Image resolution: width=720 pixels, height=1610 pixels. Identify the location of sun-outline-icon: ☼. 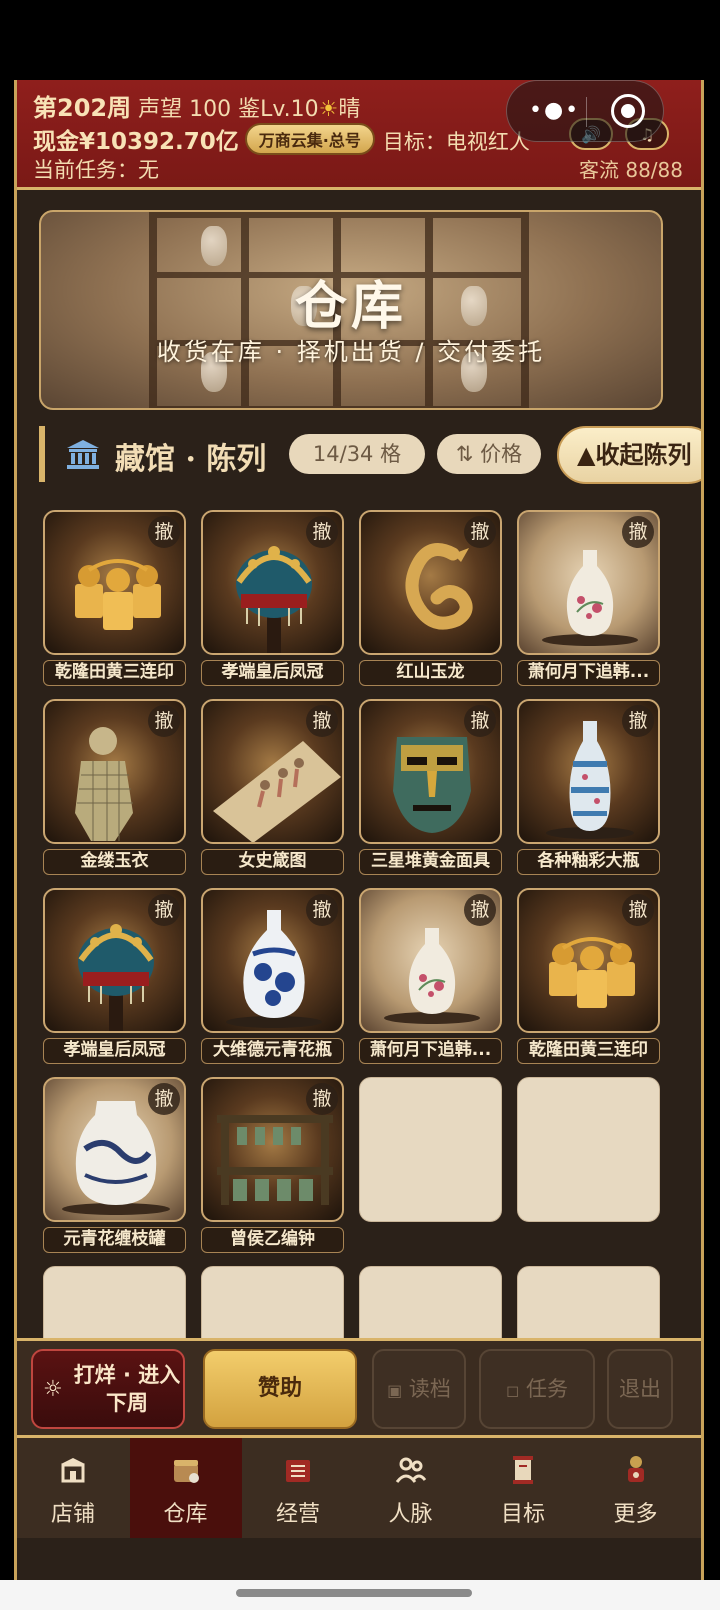
(53, 1389).